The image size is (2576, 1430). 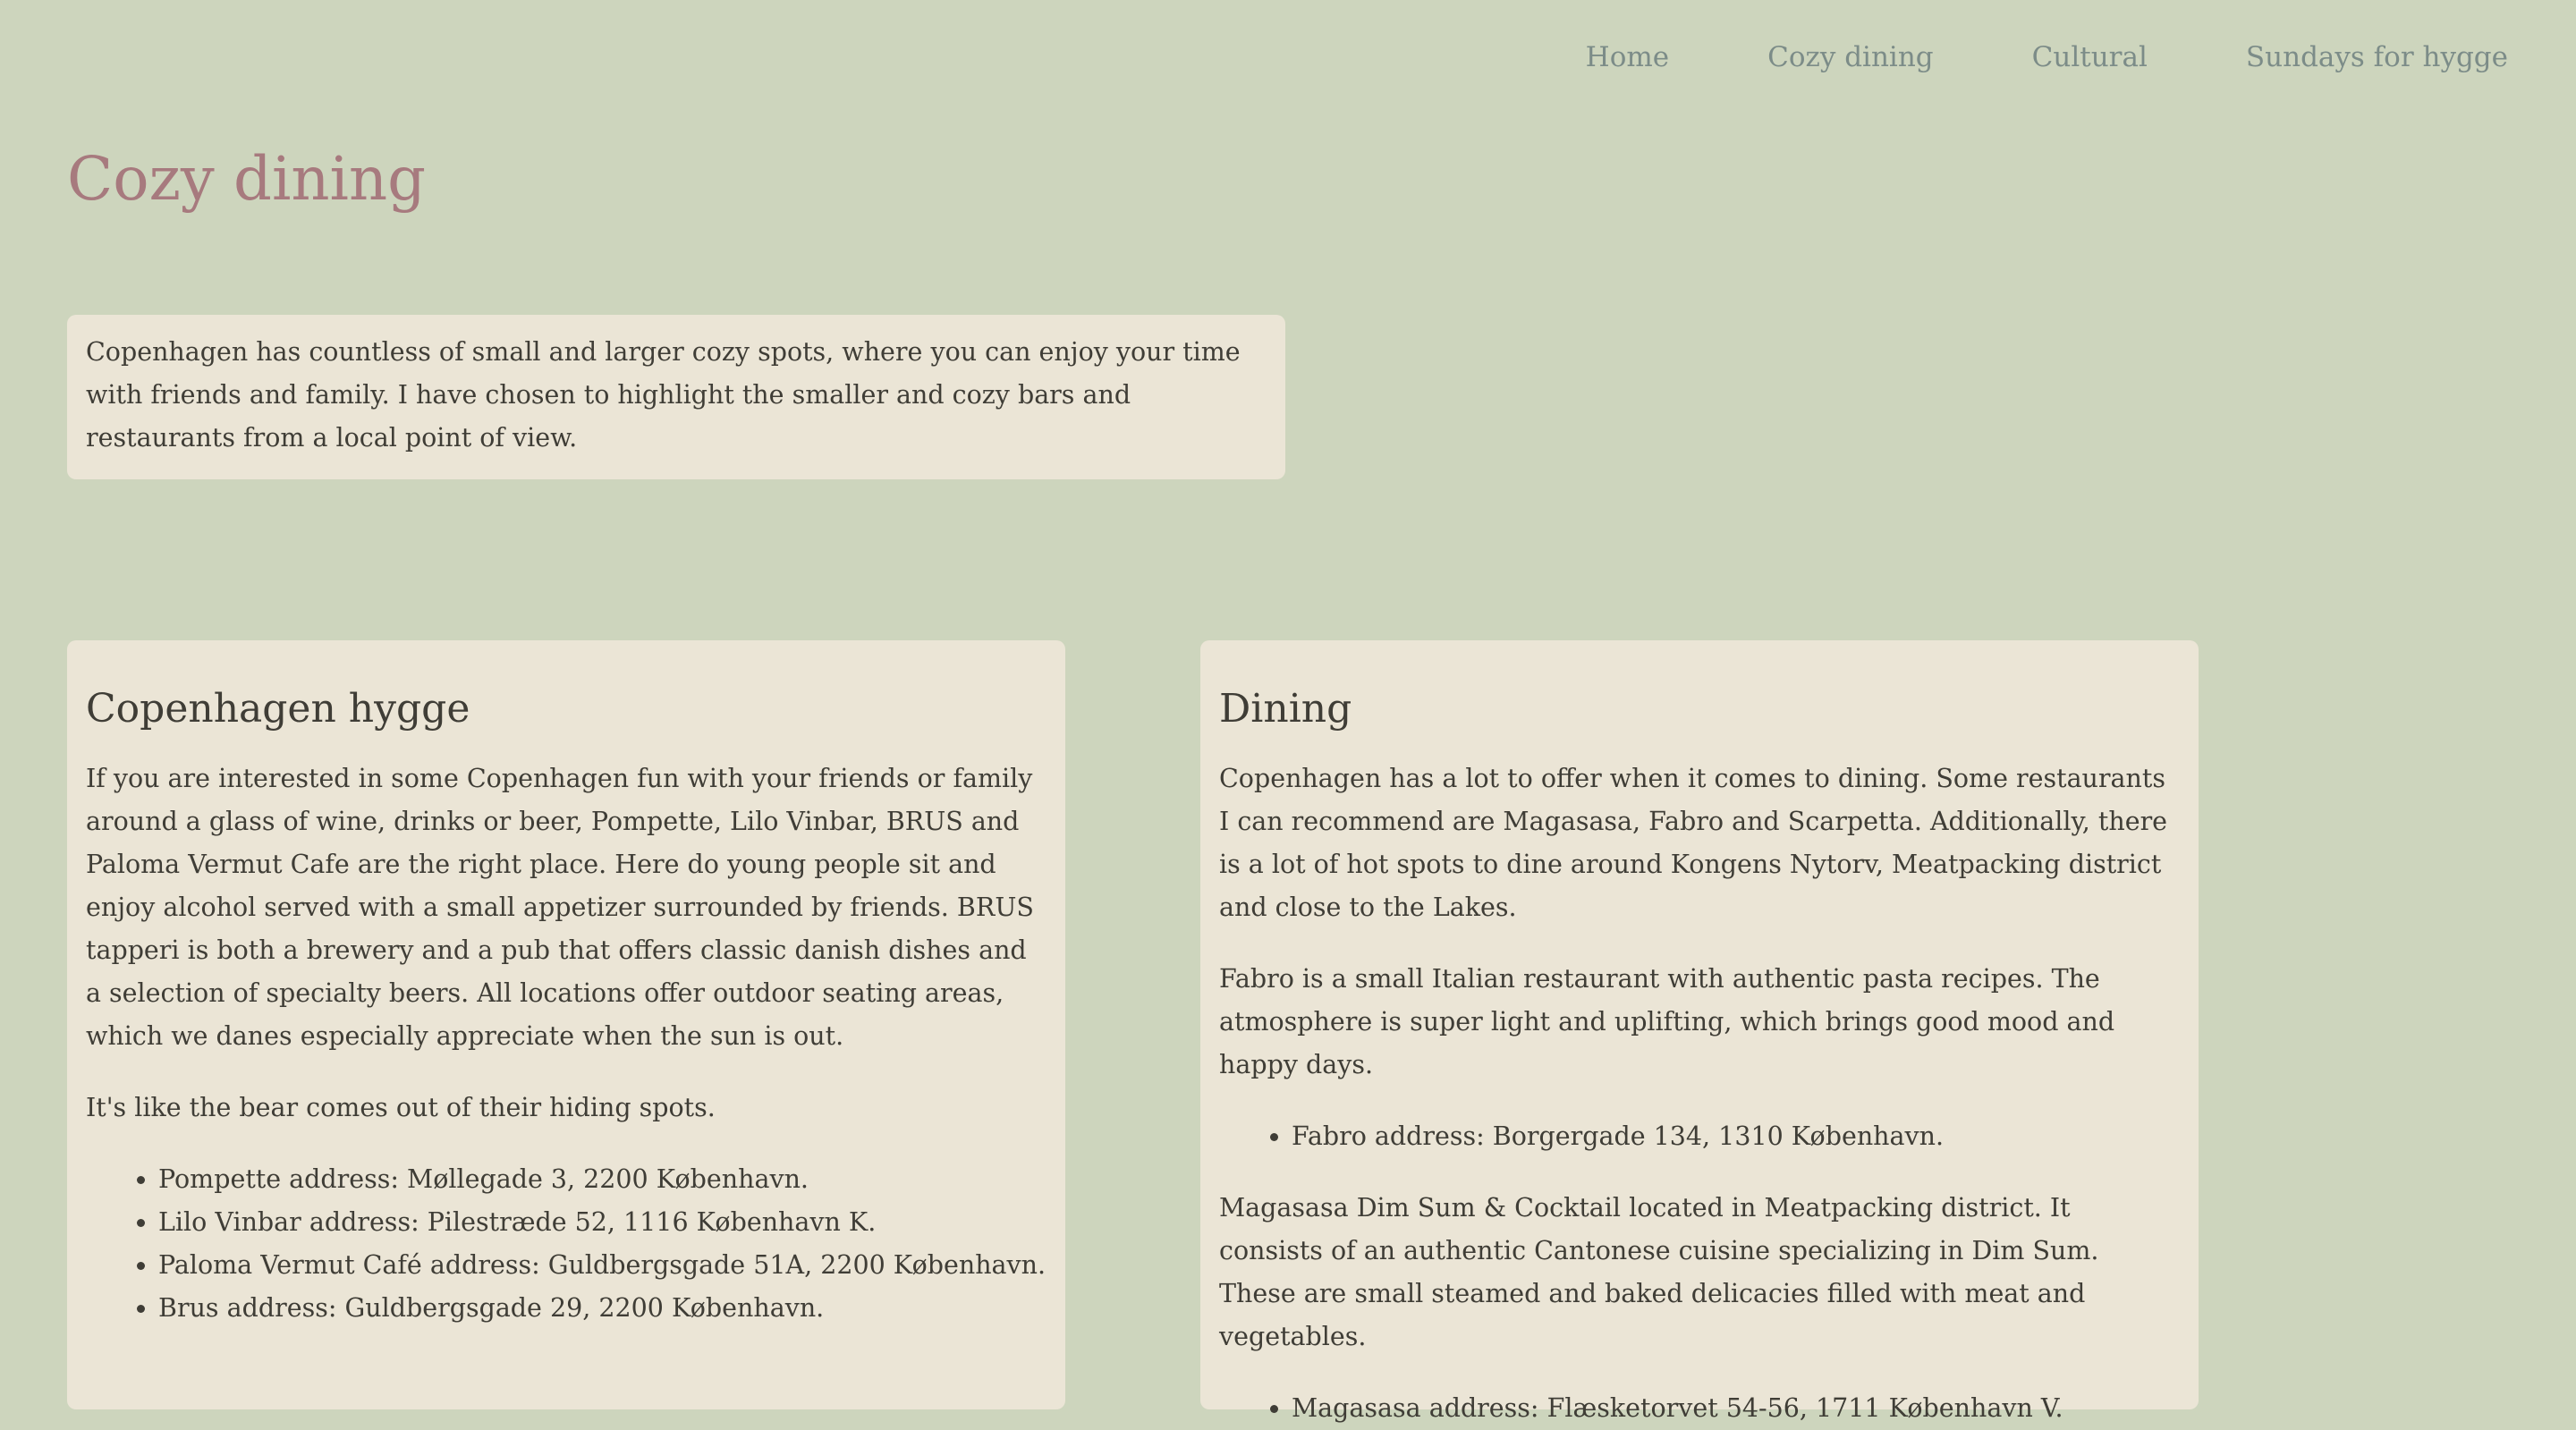 I want to click on page-title: Cozy dining, so click(x=246, y=179).